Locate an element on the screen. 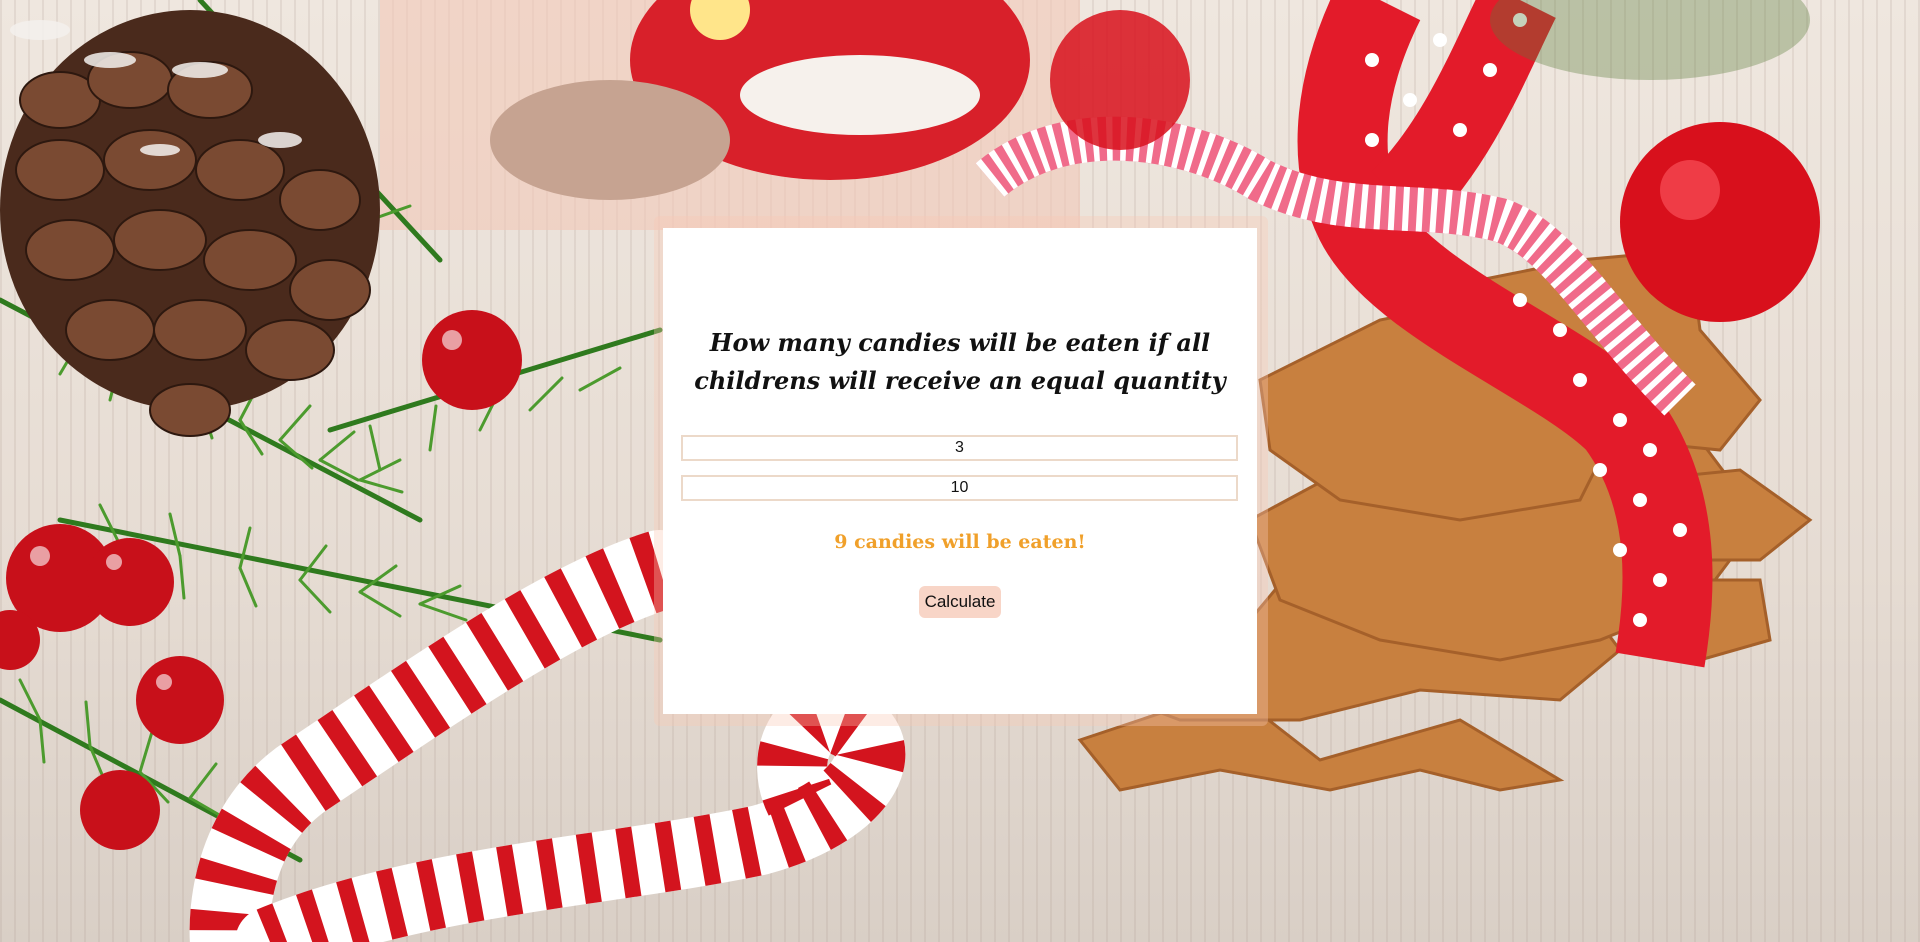  calculate-button: Calculate is located at coordinates (960, 602).